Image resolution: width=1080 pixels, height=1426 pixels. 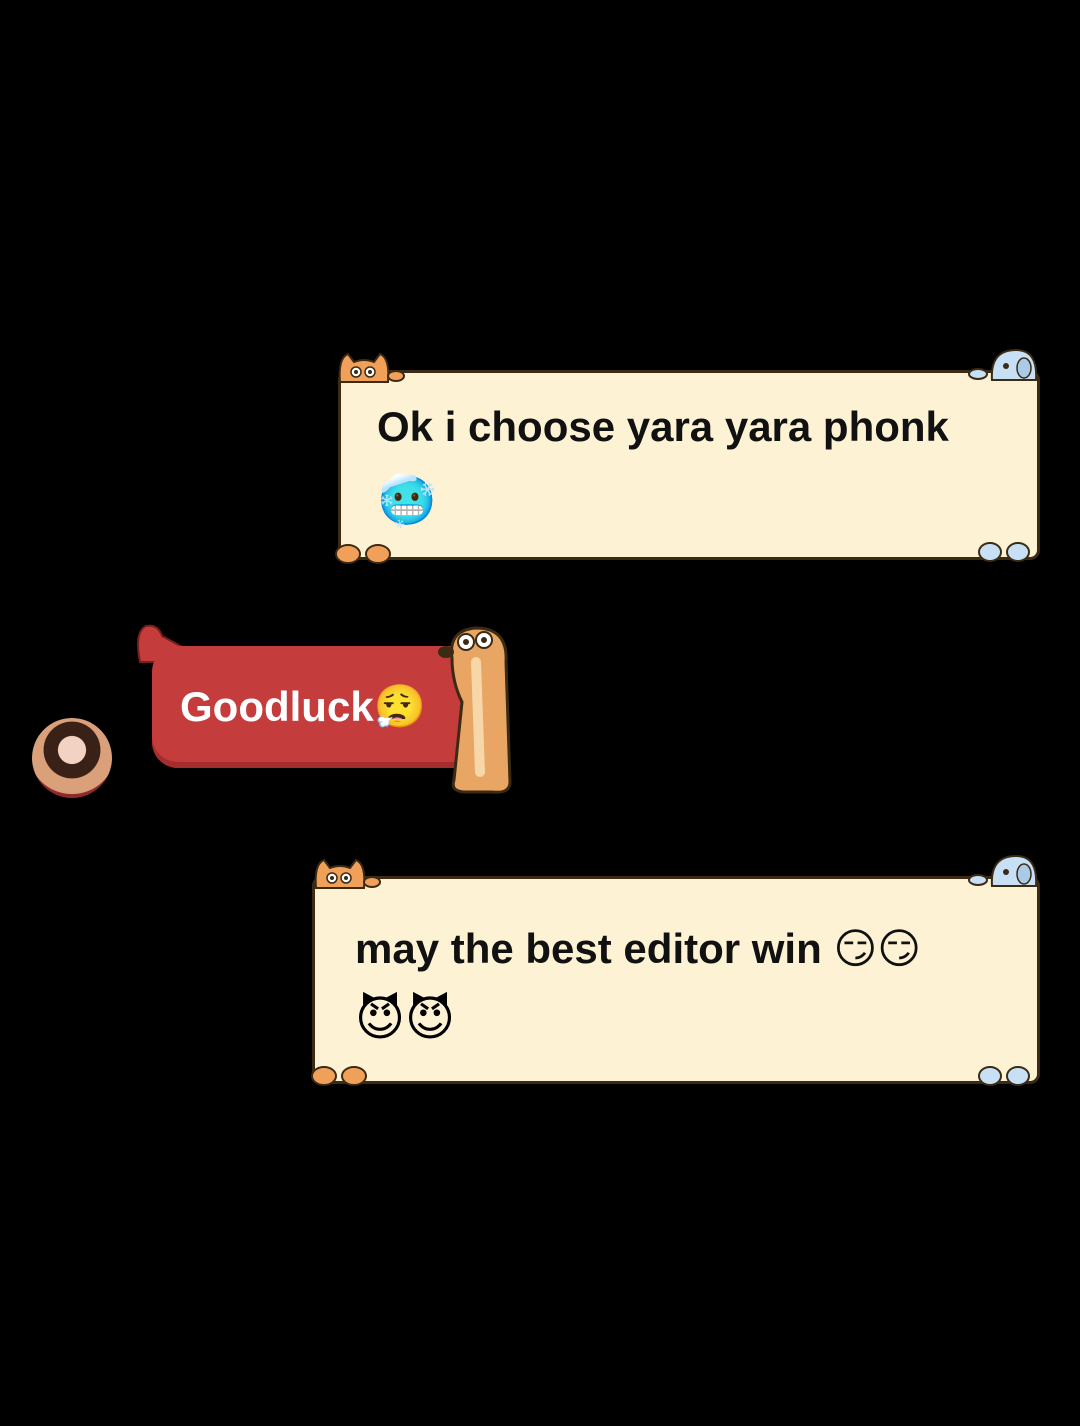 I want to click on message-text: Ok i choose yara yara phonk, so click(x=663, y=426).